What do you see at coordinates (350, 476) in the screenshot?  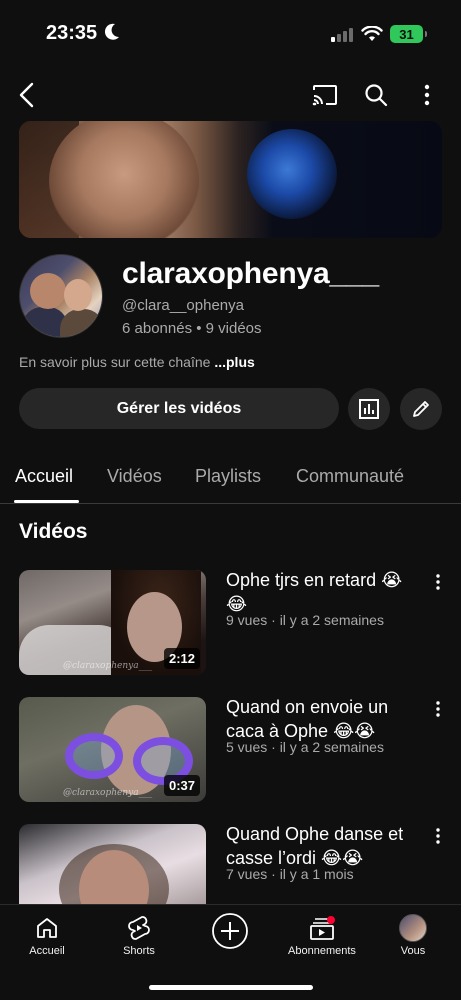 I see `tab-communaute: Communauté` at bounding box center [350, 476].